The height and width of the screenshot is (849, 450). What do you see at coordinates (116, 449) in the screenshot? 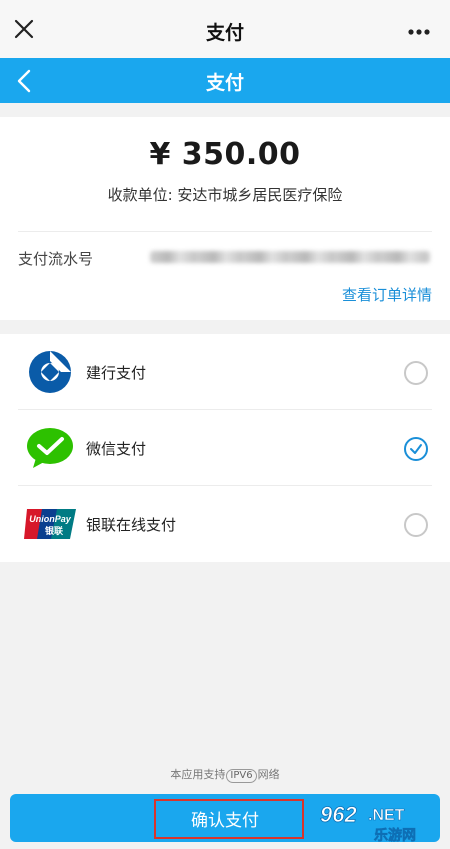
I see `payment-method-label: 微信支付` at bounding box center [116, 449].